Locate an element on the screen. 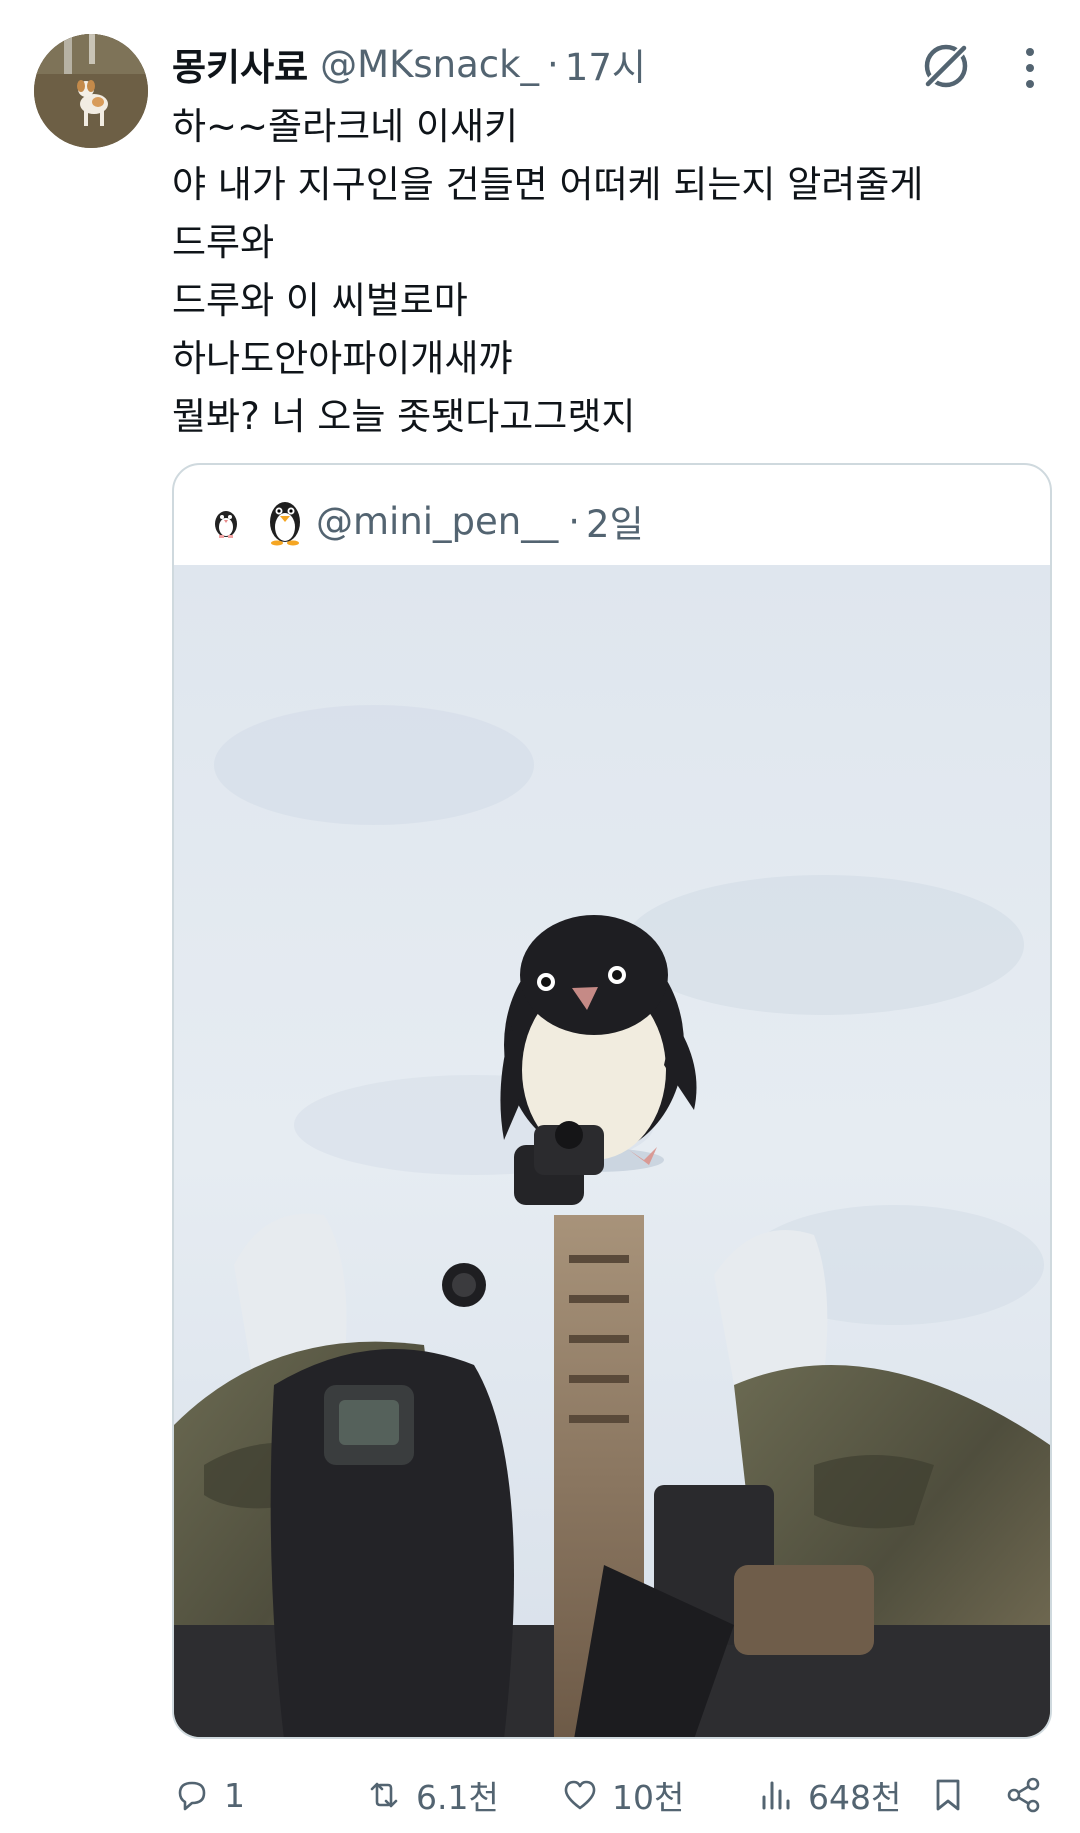 This screenshot has height=1833, width=1080. tweet-text-line: 드루와 이 씨벌로마 is located at coordinates (320, 300).